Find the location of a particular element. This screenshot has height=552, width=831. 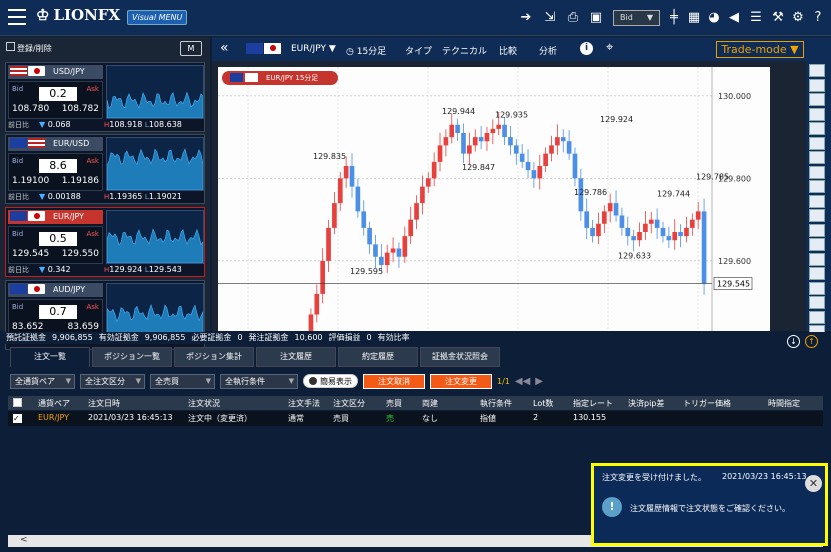

column-header: 注文状況 is located at coordinates (204, 403).